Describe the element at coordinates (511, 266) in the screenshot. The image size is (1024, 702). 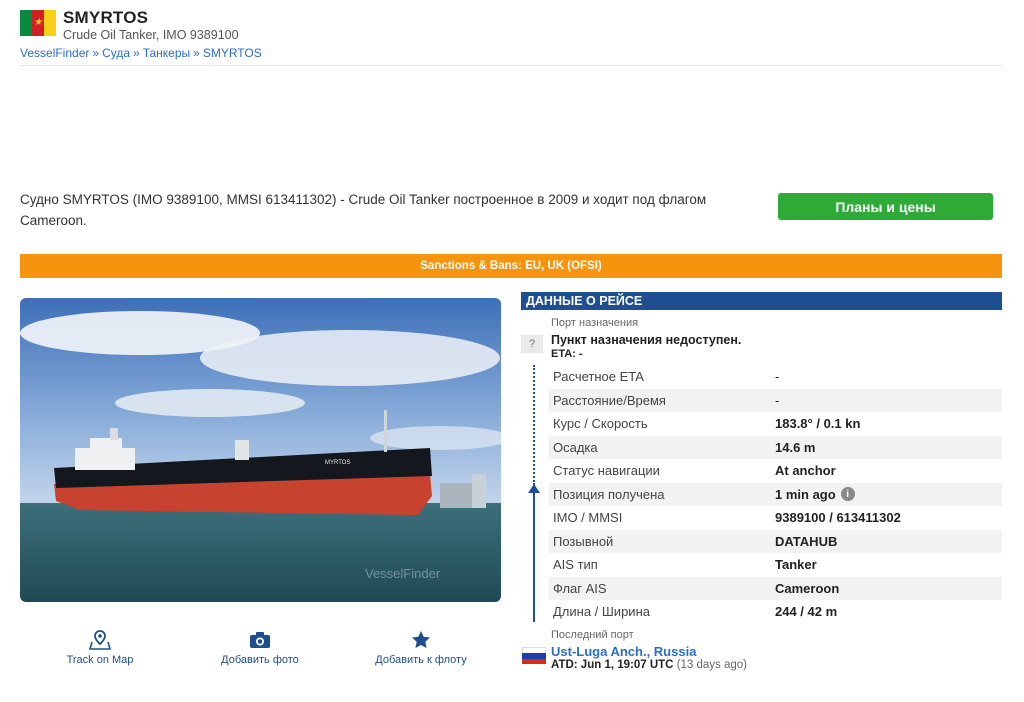
I see `sanctions-banner: Sanctions & Bans: EU, UK (OFSI)` at that location.